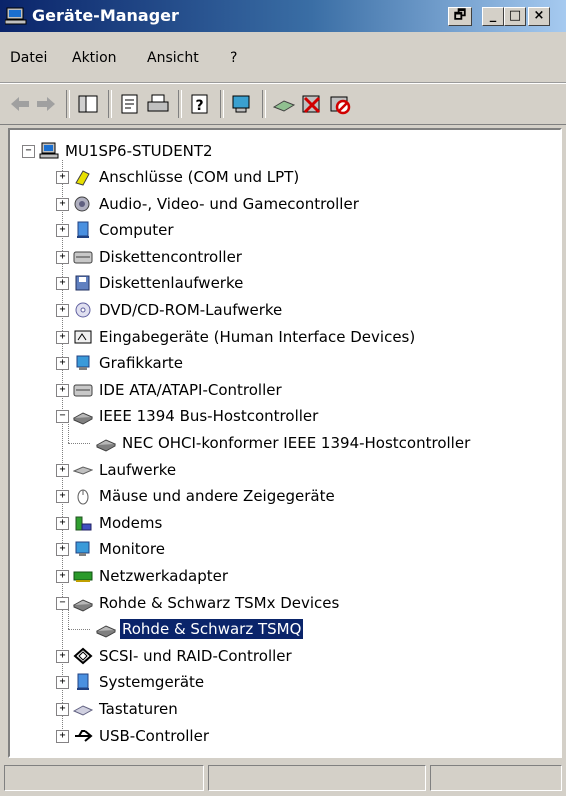 This screenshot has width=566, height=796. I want to click on tree-category: + SCSI- und RAID-Controller, so click(175, 656).